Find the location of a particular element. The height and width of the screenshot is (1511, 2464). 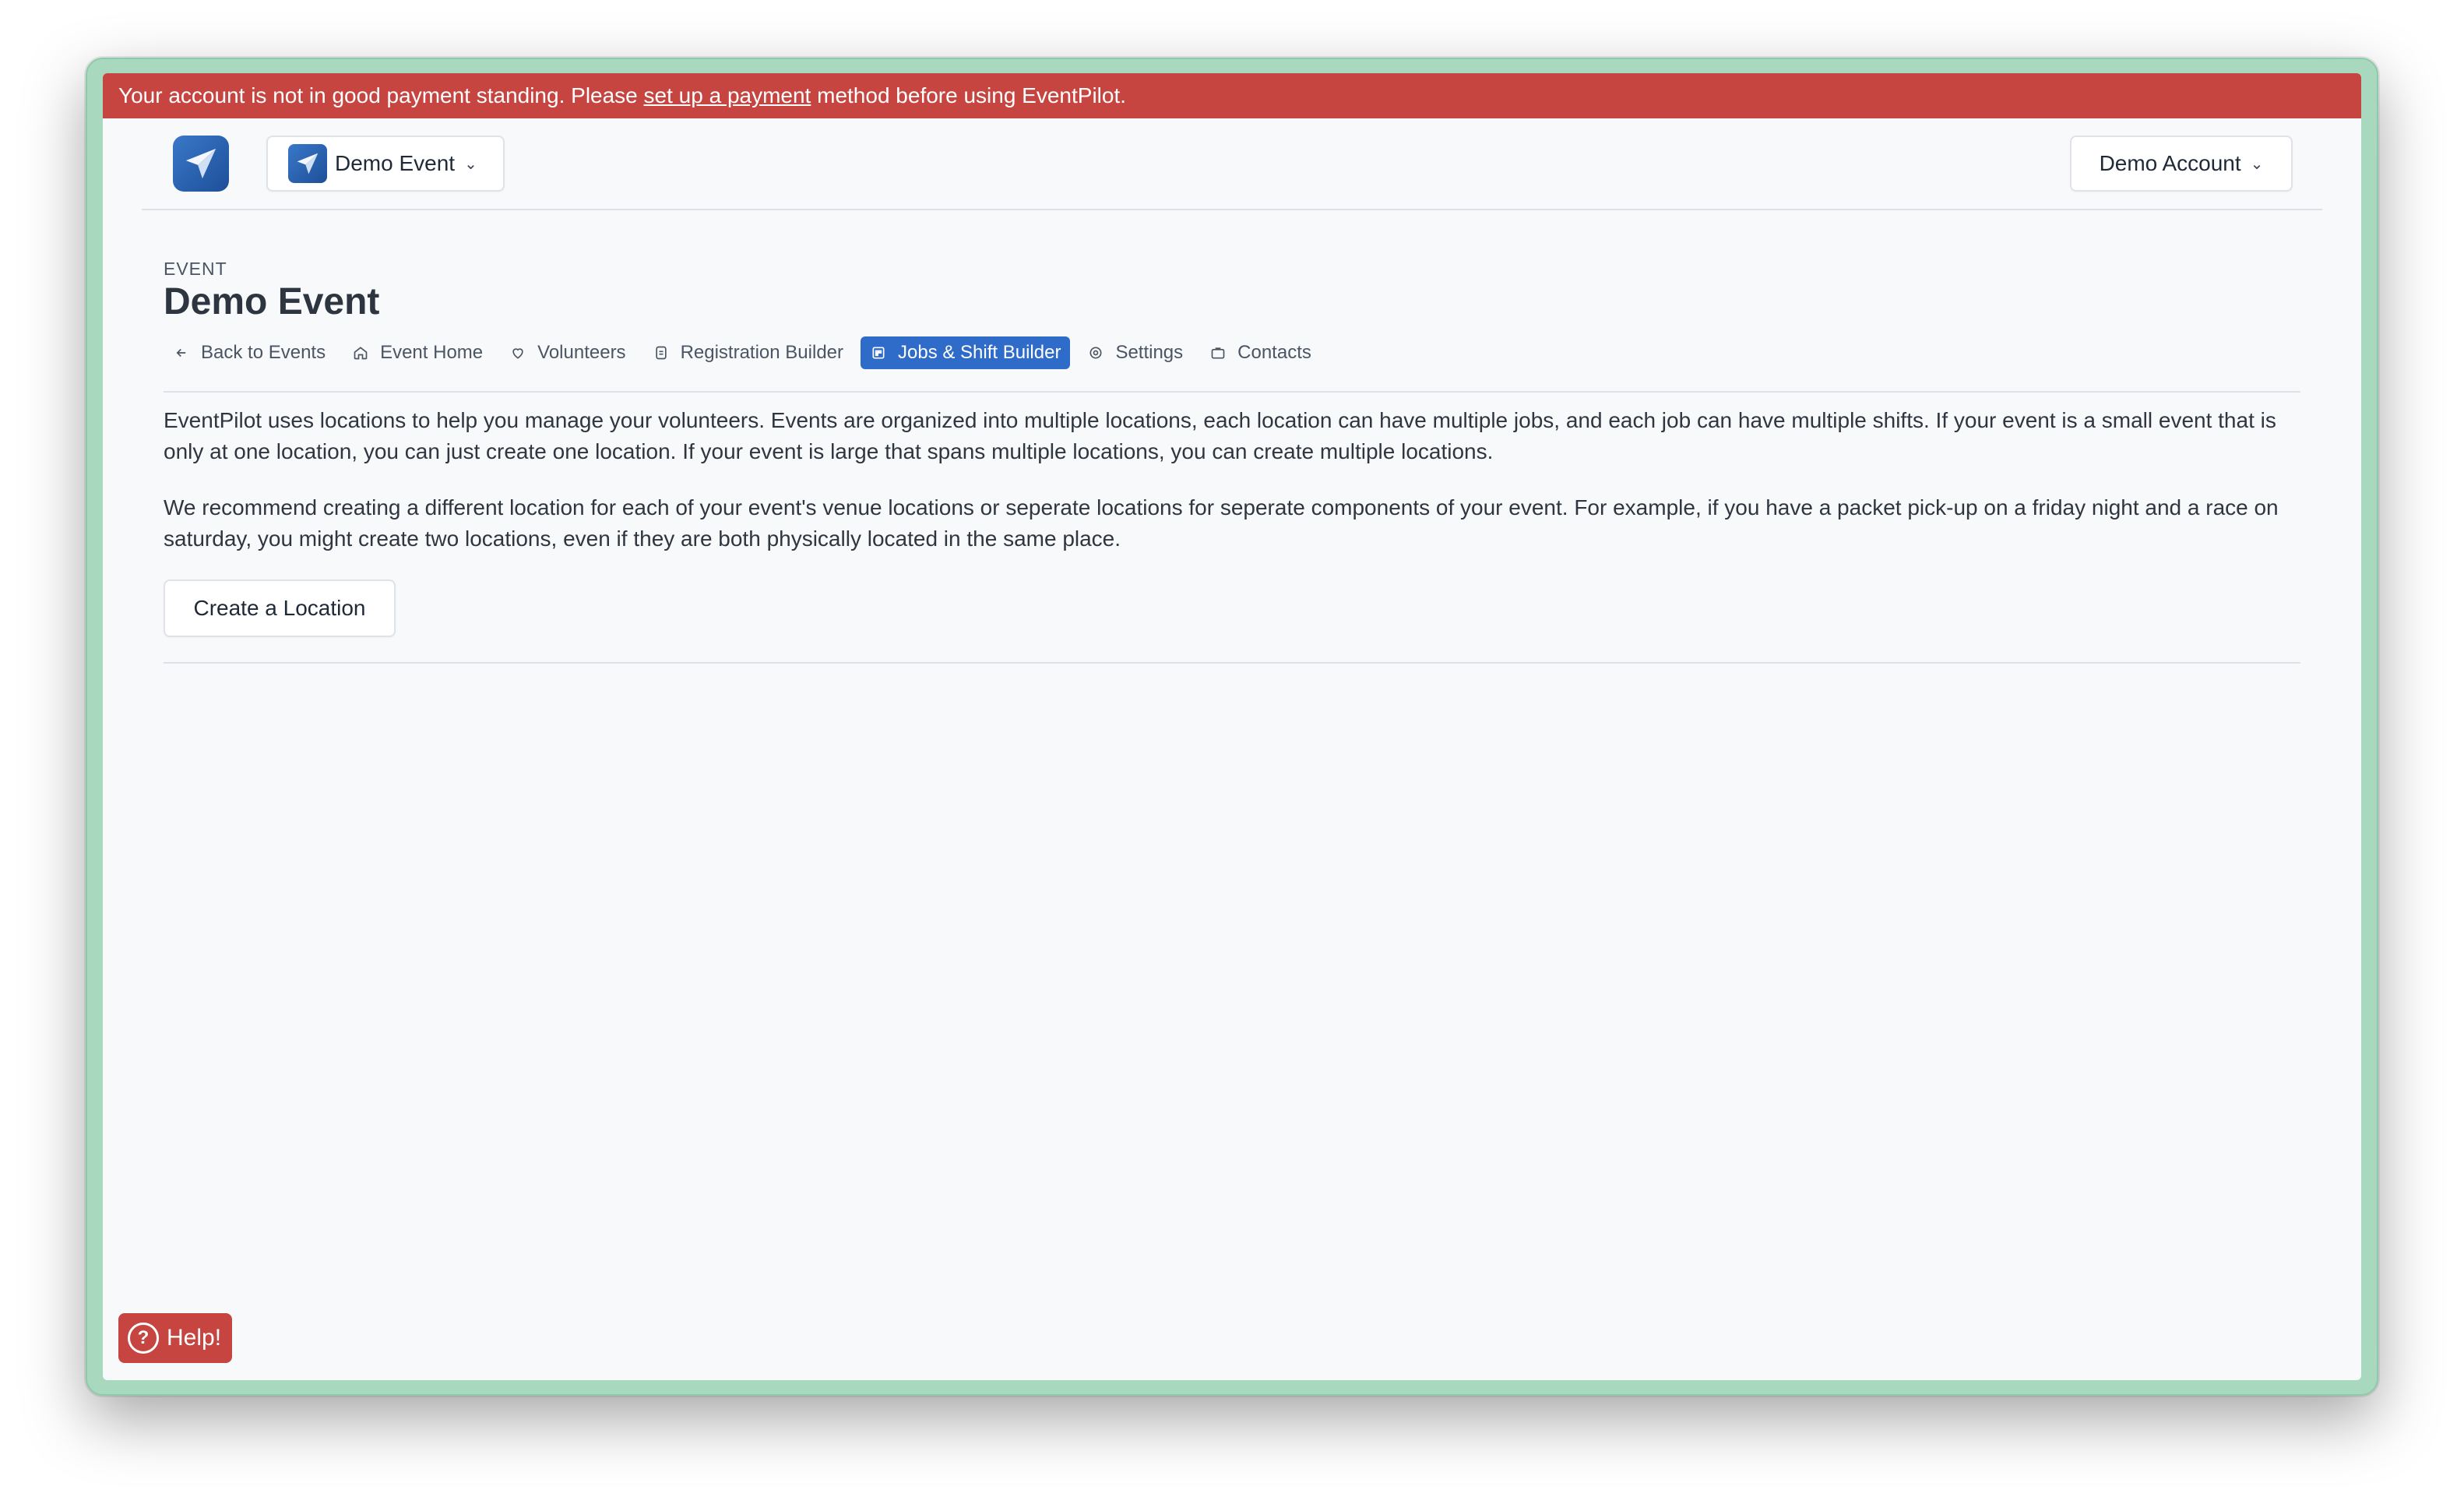

briefcase-icon is located at coordinates (1218, 352).